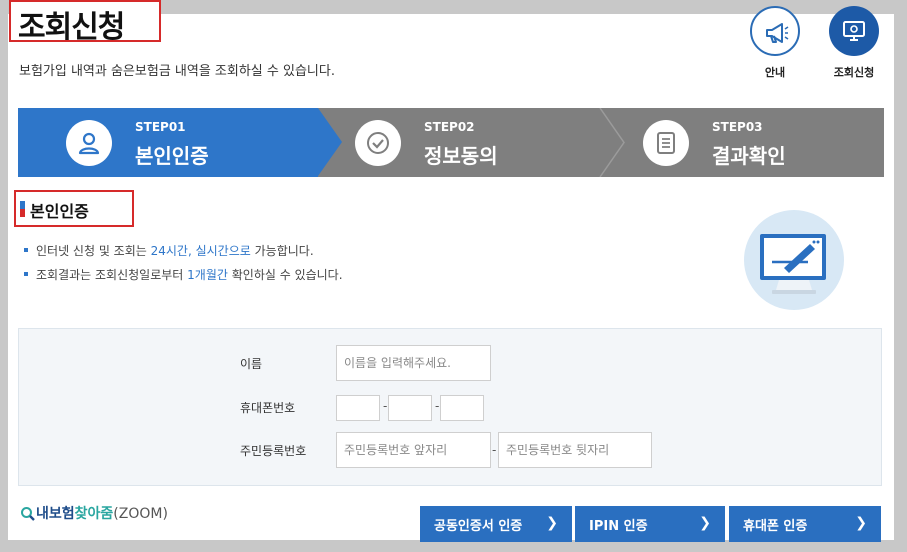 The width and height of the screenshot is (907, 552). I want to click on certificate-auth-button: 공동인증서 인증 ❯, so click(496, 524).